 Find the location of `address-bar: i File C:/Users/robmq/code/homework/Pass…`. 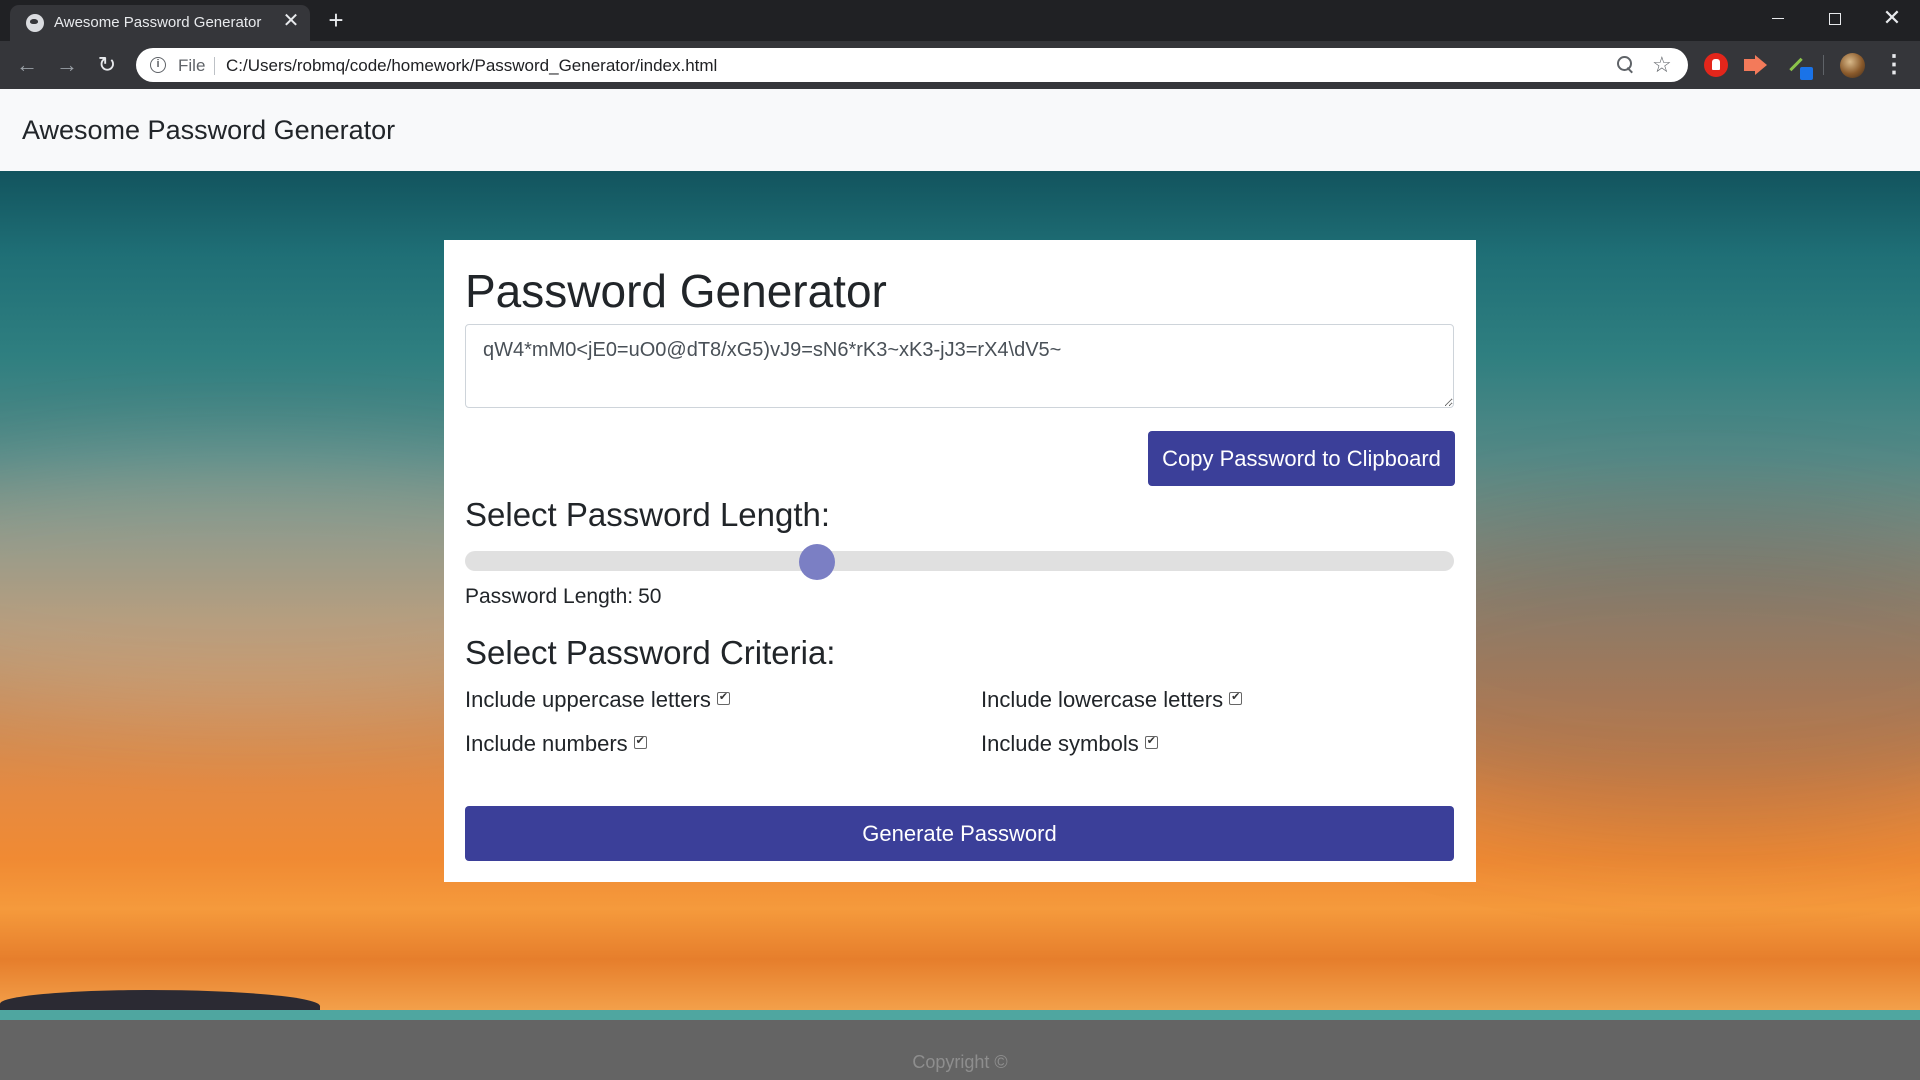

address-bar: i File C:/Users/robmq/code/homework/Pass… is located at coordinates (912, 65).